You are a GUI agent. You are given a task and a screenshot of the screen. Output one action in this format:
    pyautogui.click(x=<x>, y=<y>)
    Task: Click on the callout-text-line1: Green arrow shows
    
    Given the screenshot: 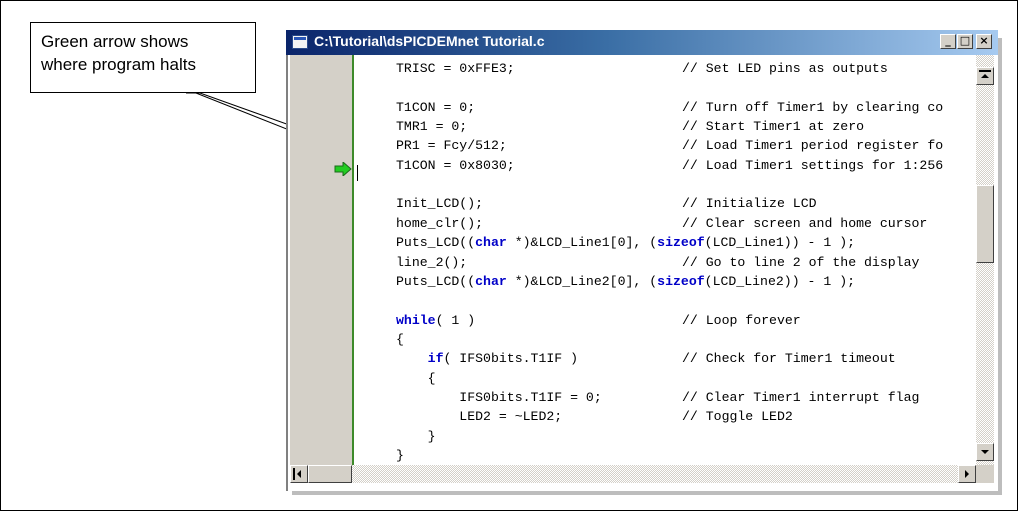 What is the action you would take?
    pyautogui.click(x=115, y=41)
    